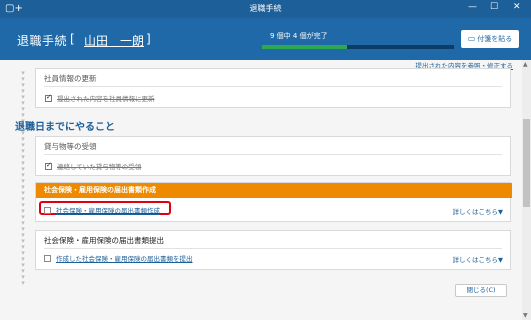 This screenshot has width=531, height=320. Describe the element at coordinates (42, 41) in the screenshot. I see `procedure-title: 退職手続` at that location.